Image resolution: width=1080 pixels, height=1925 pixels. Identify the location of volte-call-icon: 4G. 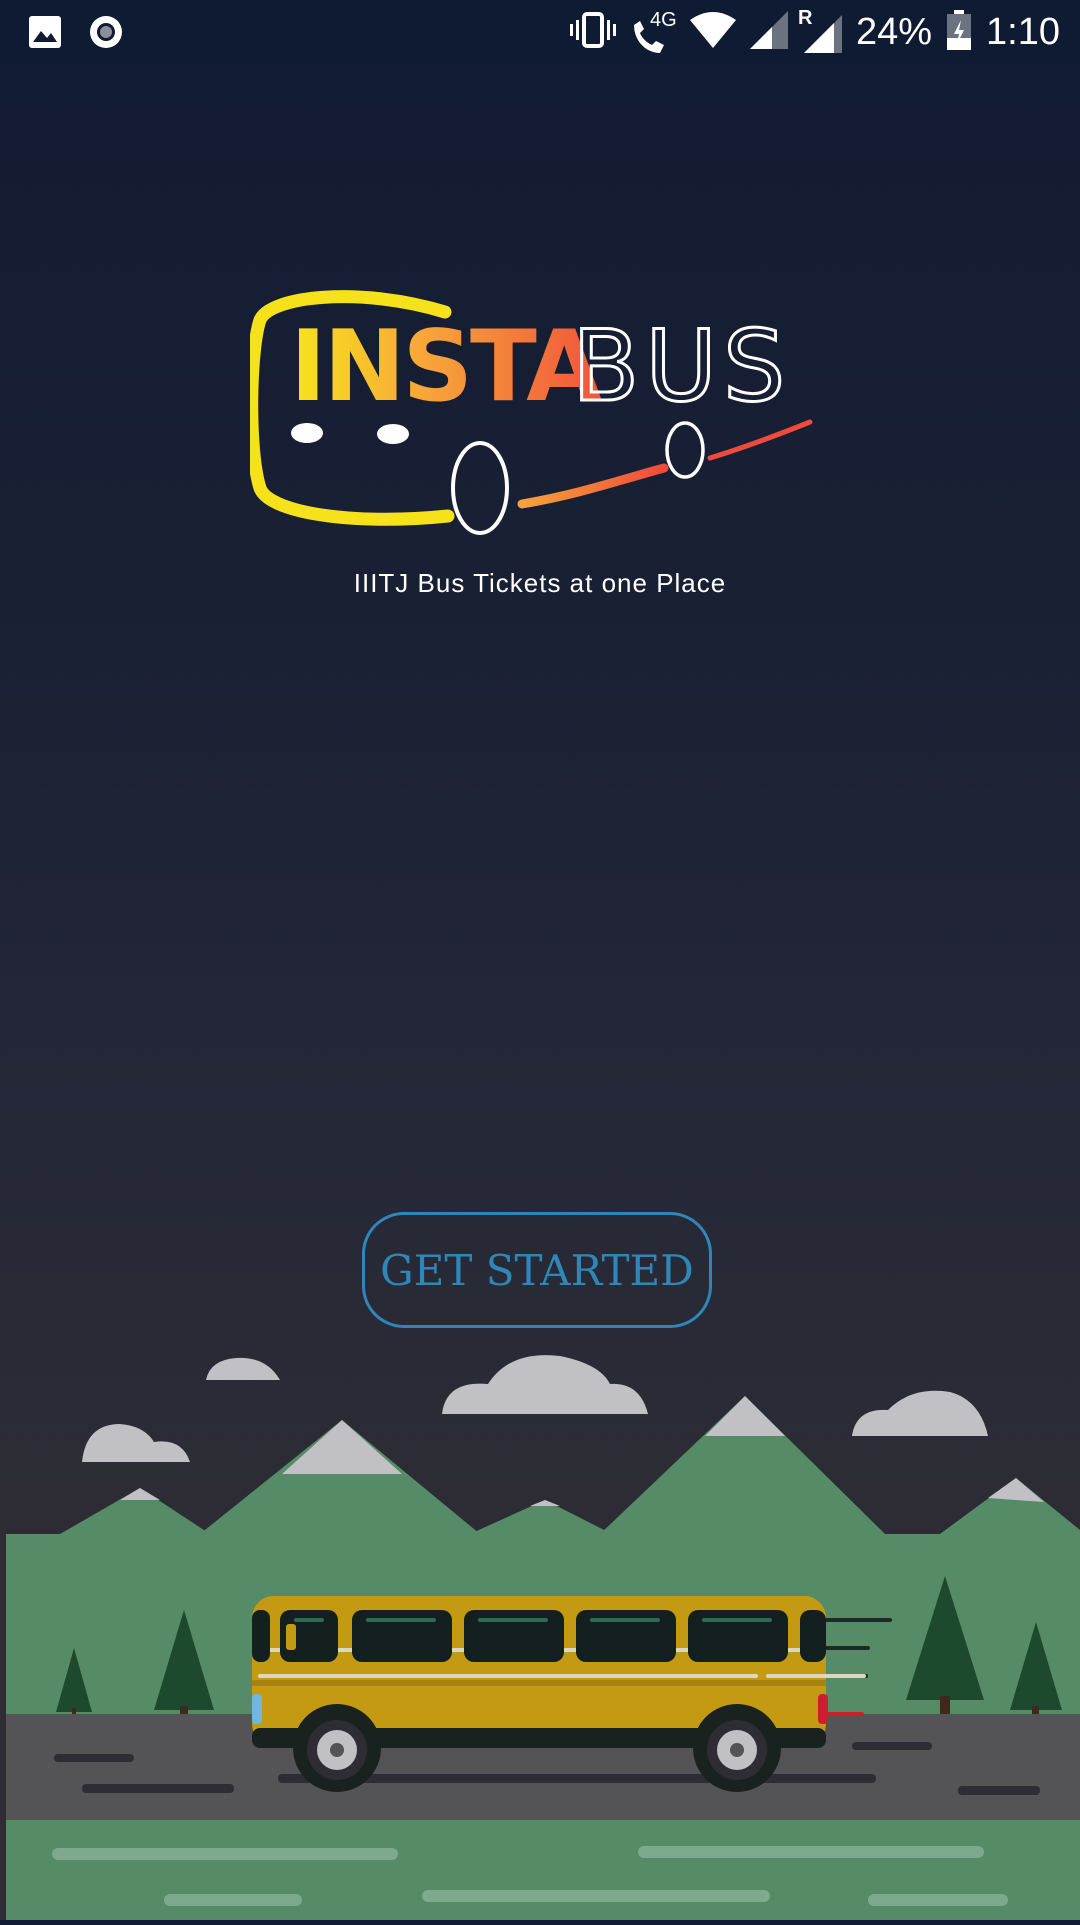
(653, 31).